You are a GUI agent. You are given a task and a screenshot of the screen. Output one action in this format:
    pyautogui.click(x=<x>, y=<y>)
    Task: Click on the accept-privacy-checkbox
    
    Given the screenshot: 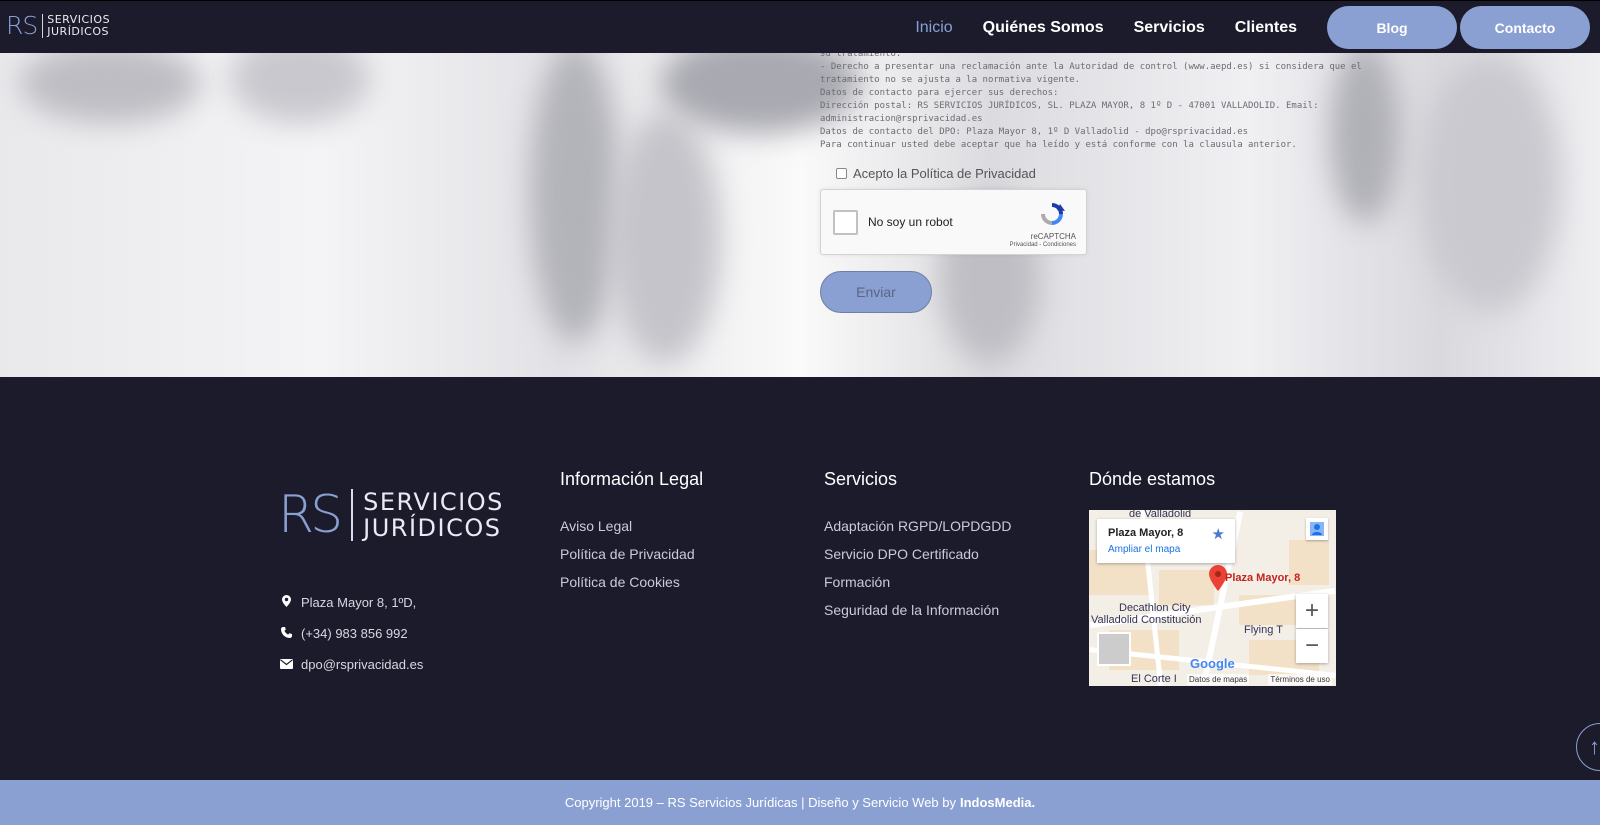 What is the action you would take?
    pyautogui.click(x=841, y=173)
    